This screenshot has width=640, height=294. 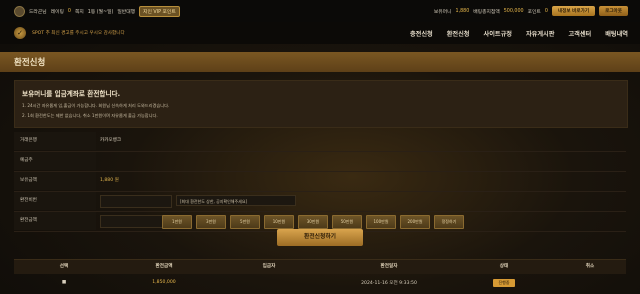 I want to click on balance-label: 보유머니, so click(x=442, y=12).